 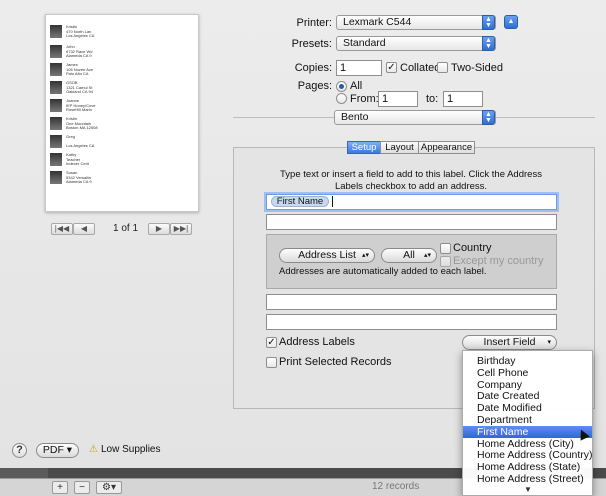 What do you see at coordinates (527, 467) in the screenshot?
I see `menu-item: Home Address (State)` at bounding box center [527, 467].